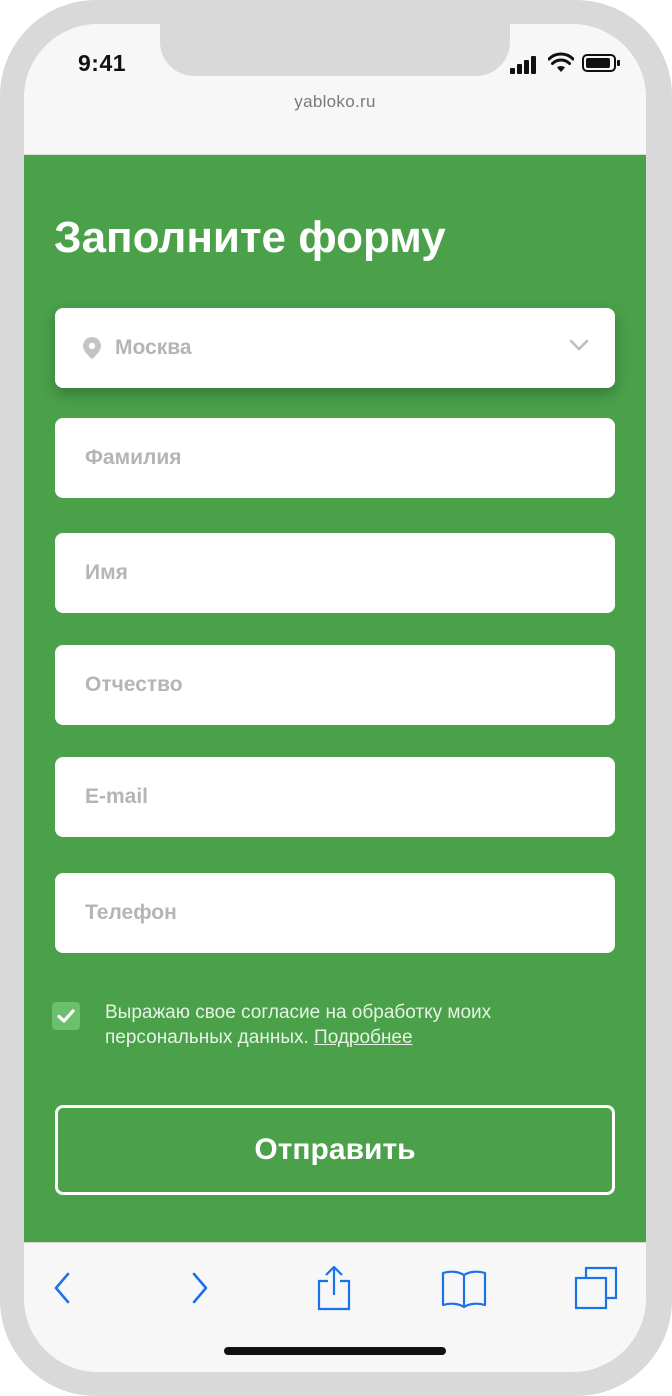 The width and height of the screenshot is (672, 1396). What do you see at coordinates (335, 1150) in the screenshot?
I see `submit-button: Отправить` at bounding box center [335, 1150].